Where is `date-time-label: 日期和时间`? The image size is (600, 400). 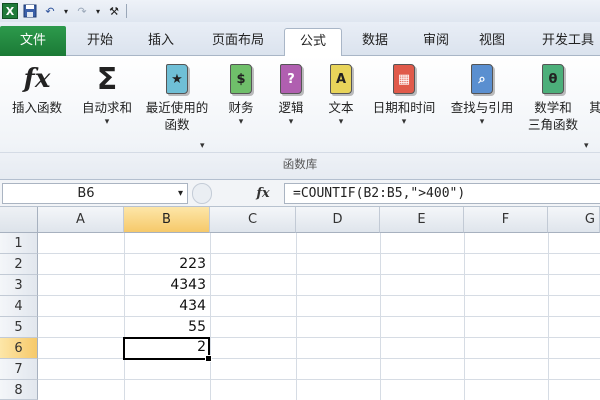 date-time-label: 日期和时间 is located at coordinates (404, 107).